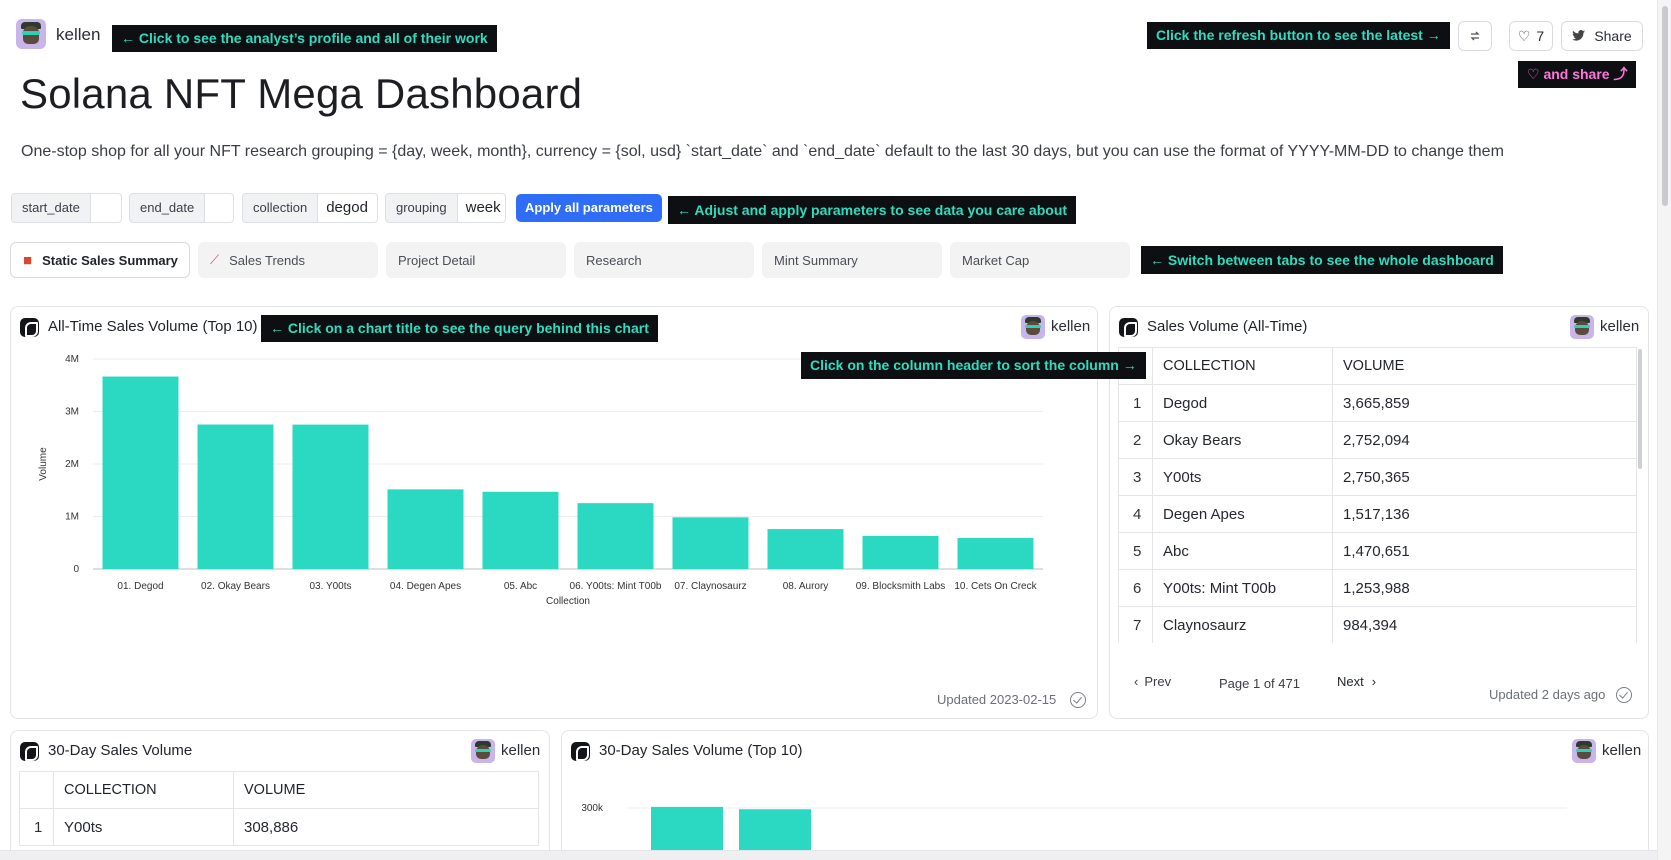  I want to click on tab-project-detail: Project Detail, so click(476, 260).